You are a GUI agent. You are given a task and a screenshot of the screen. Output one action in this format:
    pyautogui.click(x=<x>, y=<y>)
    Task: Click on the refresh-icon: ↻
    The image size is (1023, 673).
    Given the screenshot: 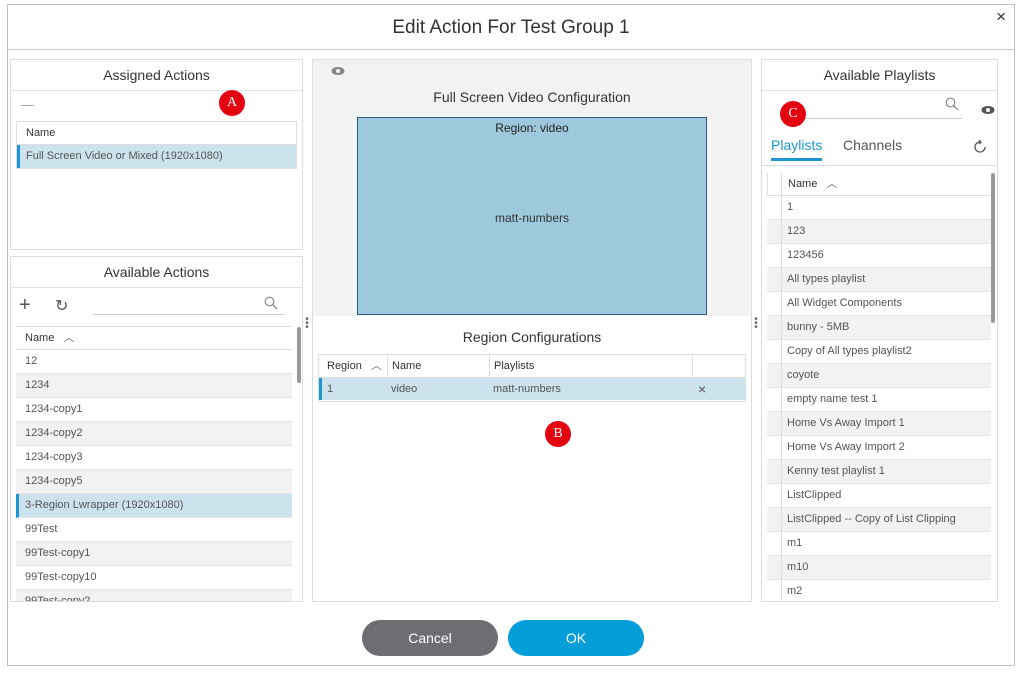 What is the action you would take?
    pyautogui.click(x=61, y=306)
    